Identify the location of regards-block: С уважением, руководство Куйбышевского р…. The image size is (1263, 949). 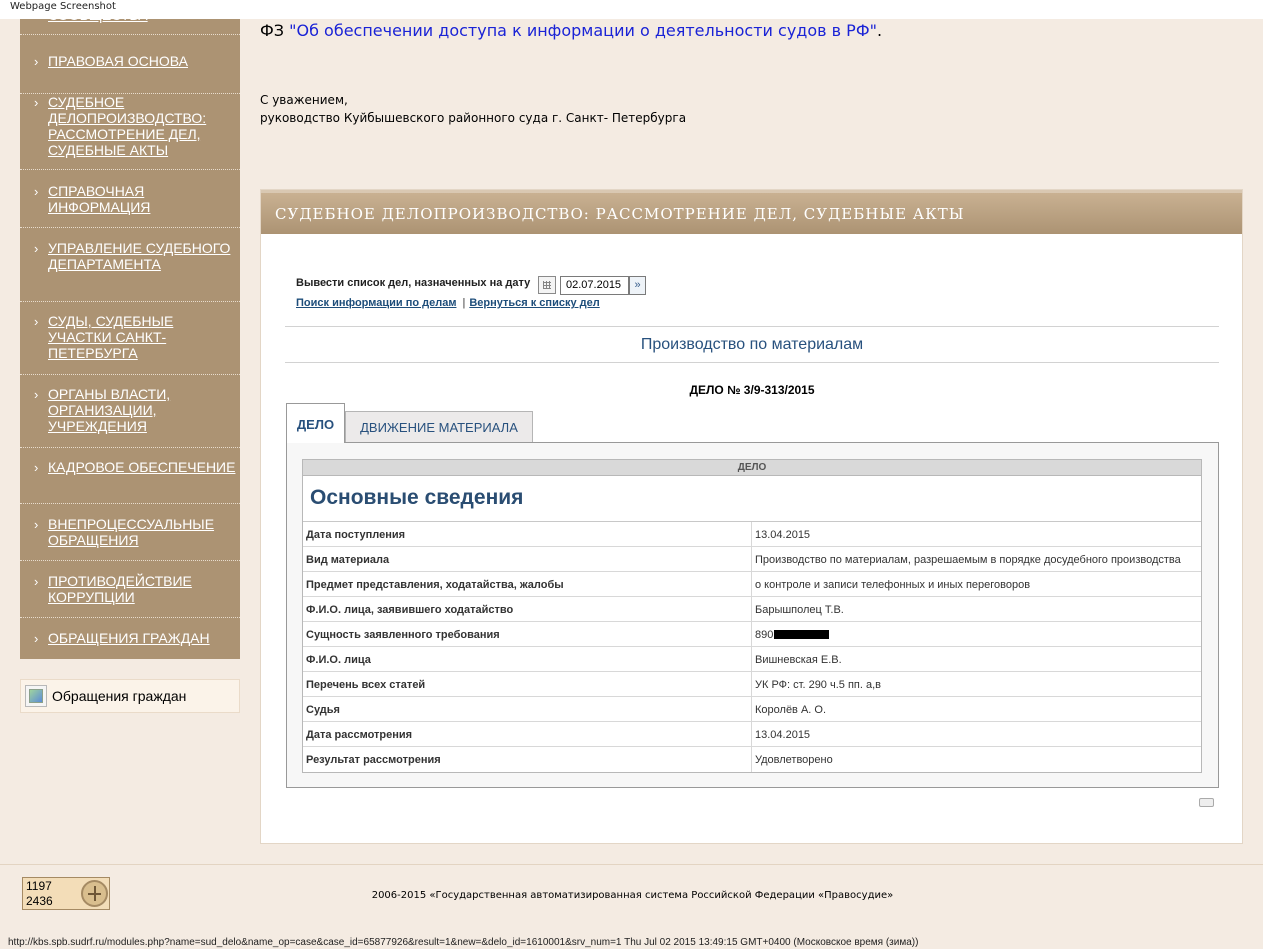
(473, 109).